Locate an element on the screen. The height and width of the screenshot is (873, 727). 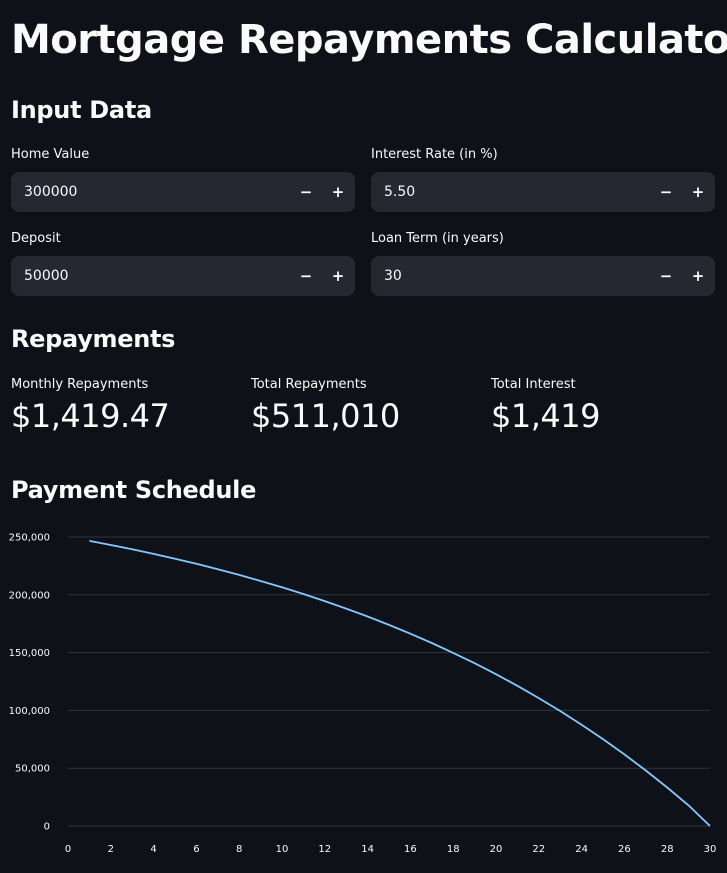
y-tick-label: 250,000 is located at coordinates (29, 538).